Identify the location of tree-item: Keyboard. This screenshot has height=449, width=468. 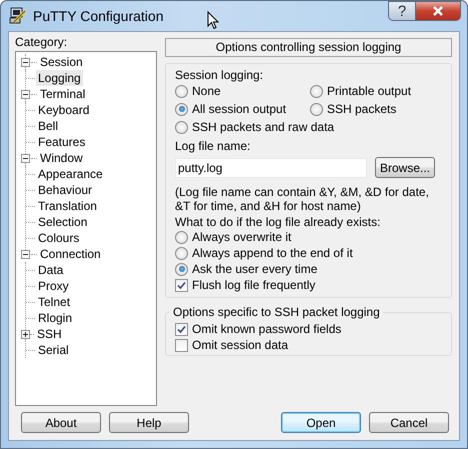
(64, 110).